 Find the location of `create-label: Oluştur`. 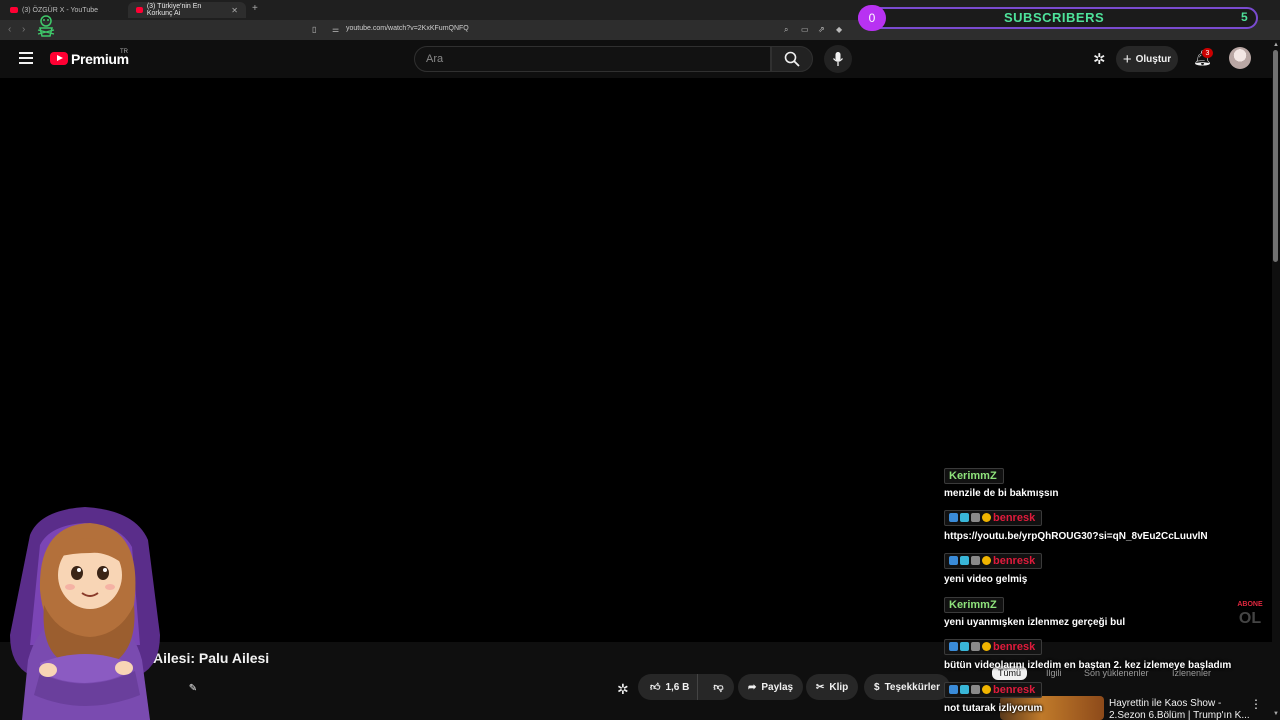

create-label: Oluştur is located at coordinates (1153, 59).